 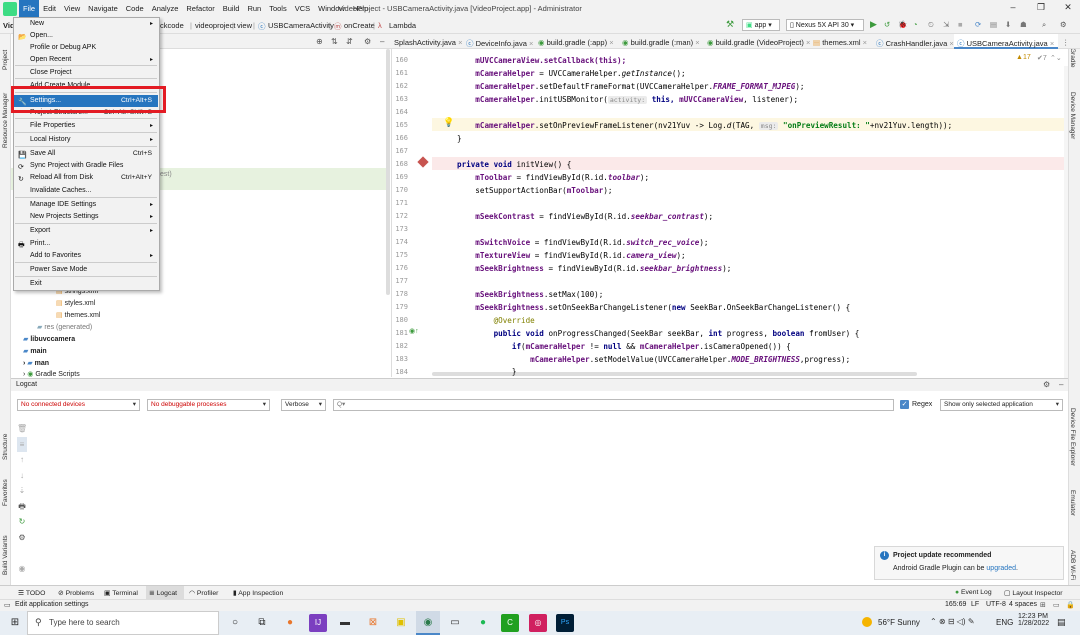 What do you see at coordinates (661, 42) in the screenshot?
I see `tab-build-gradle-man: ◉ build.gradle (:man) ×` at bounding box center [661, 42].